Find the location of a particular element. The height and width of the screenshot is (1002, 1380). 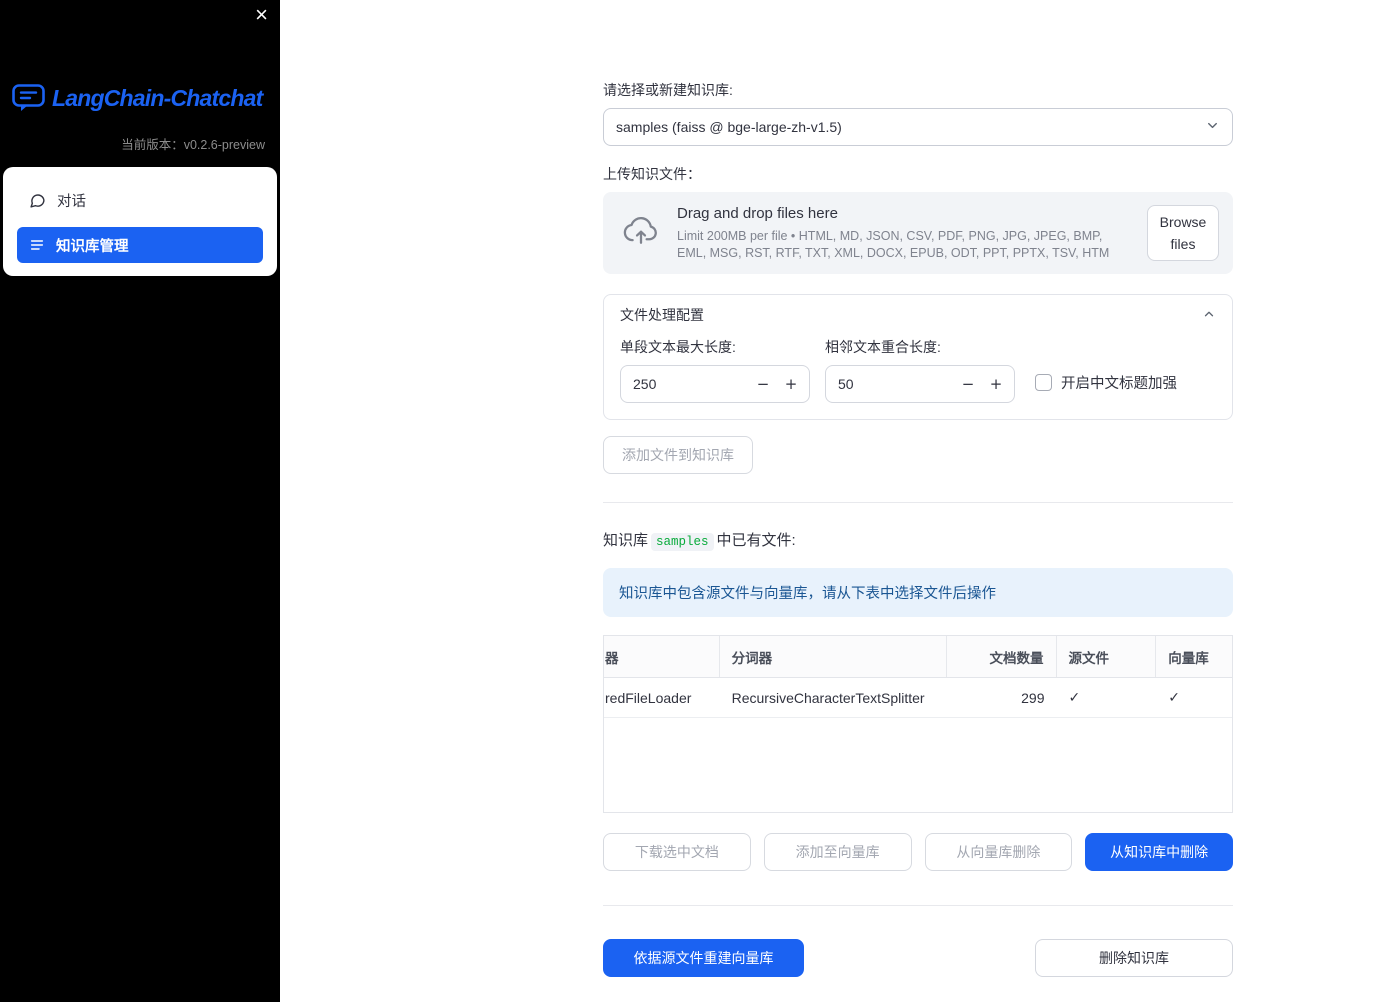

table-header-loader: 器 is located at coordinates (662, 656).